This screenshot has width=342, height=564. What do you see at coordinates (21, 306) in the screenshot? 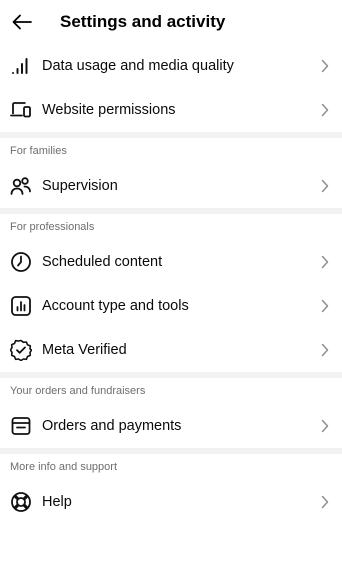
I see `chart-box-icon` at bounding box center [21, 306].